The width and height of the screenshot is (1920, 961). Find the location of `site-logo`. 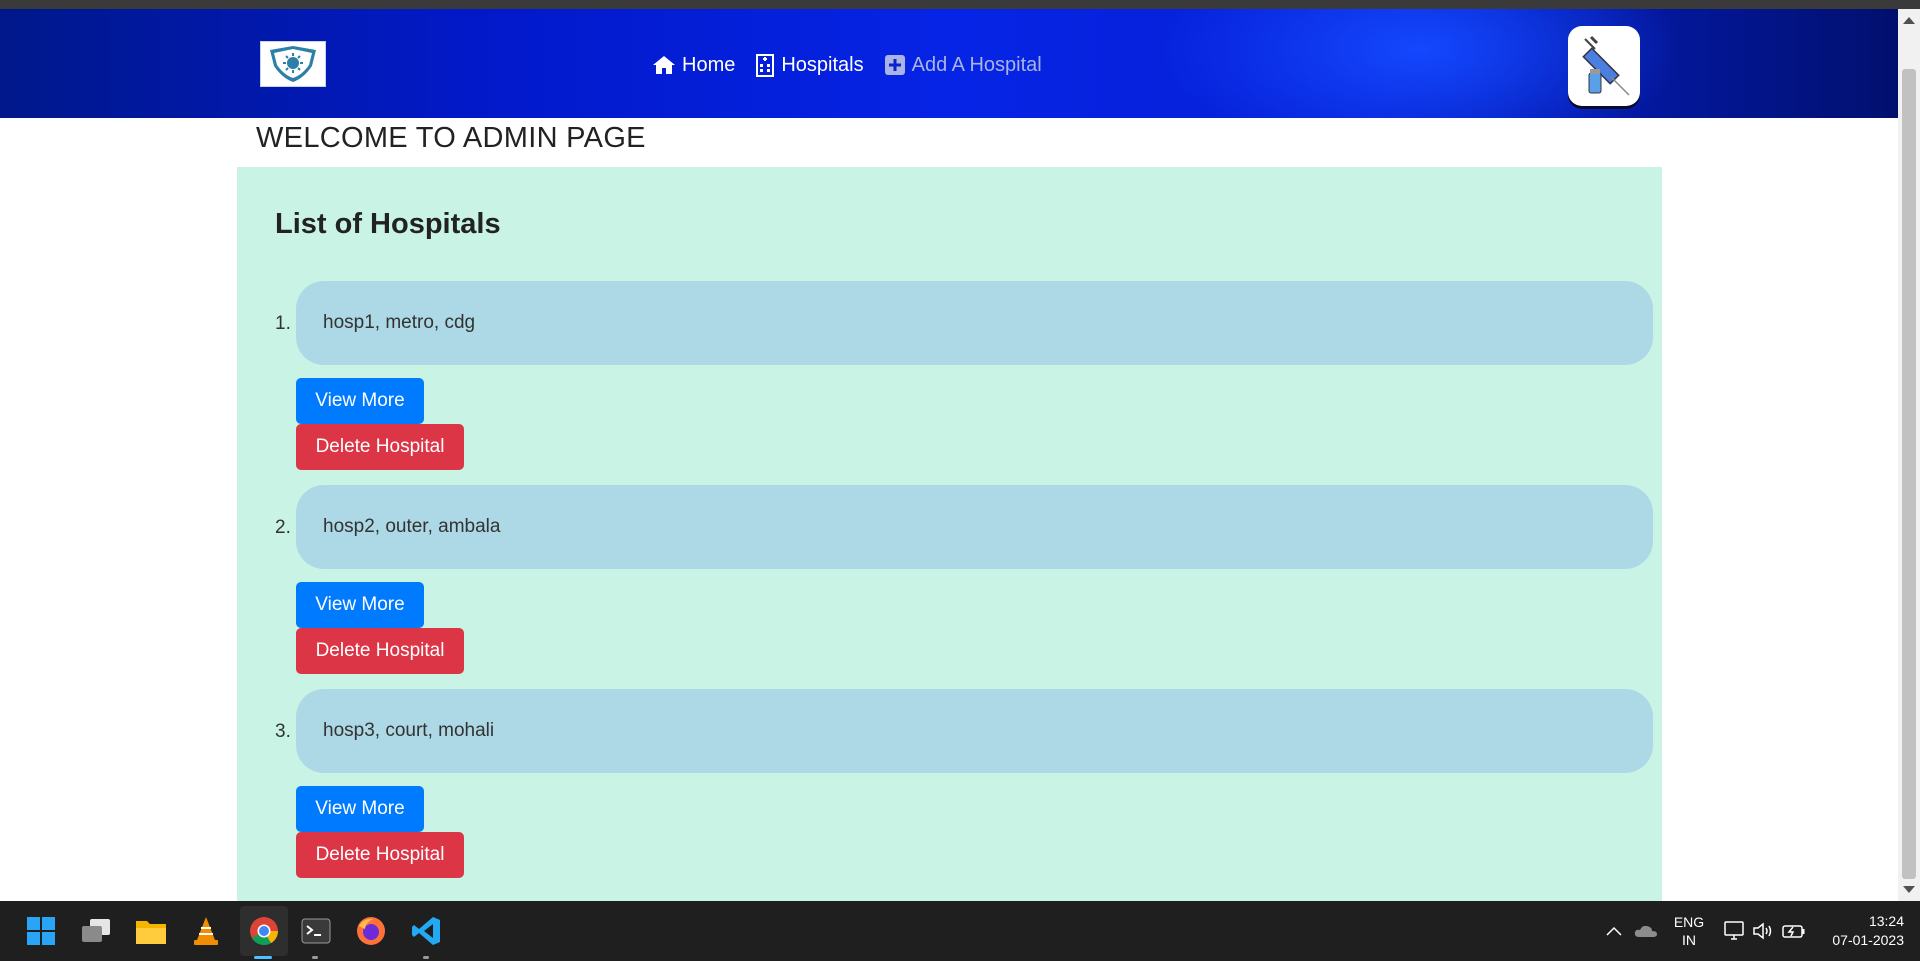

site-logo is located at coordinates (293, 64).